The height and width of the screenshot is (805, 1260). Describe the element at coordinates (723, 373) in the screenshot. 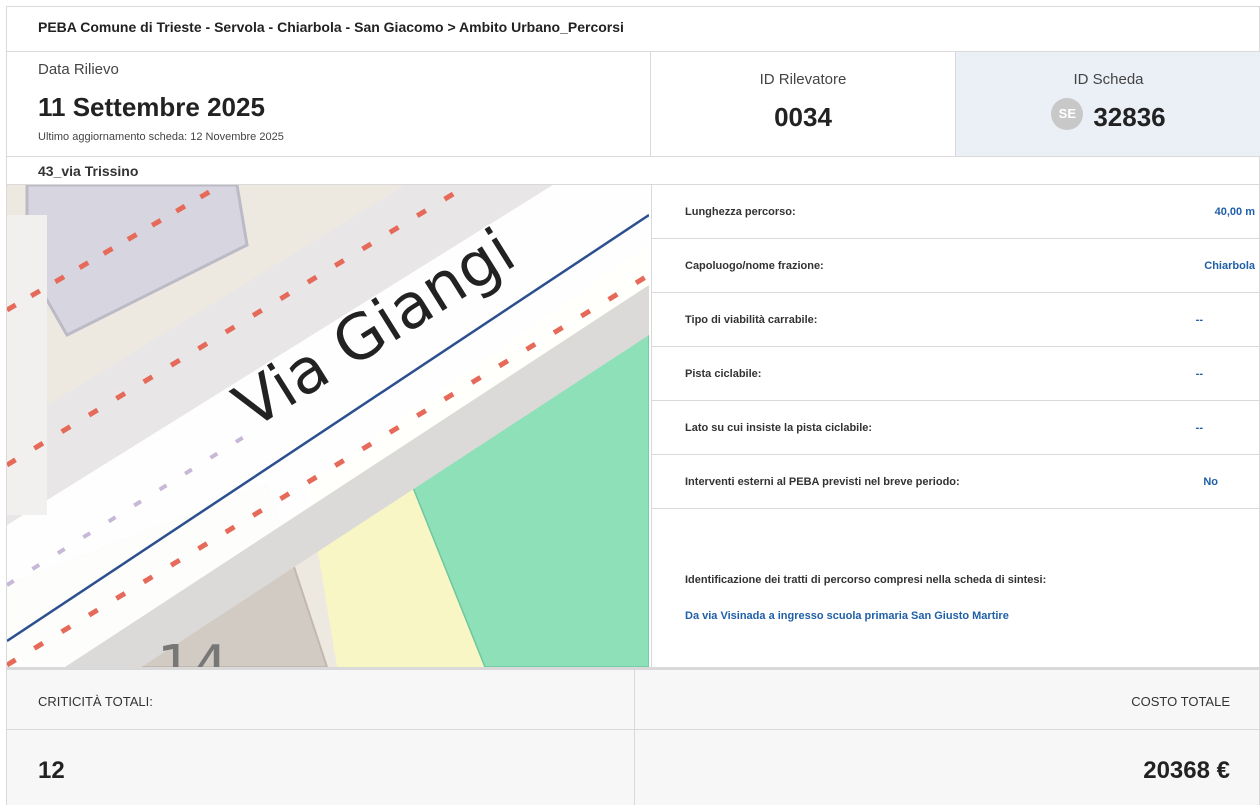

I see `detail-label: Pista ciclabile:` at that location.